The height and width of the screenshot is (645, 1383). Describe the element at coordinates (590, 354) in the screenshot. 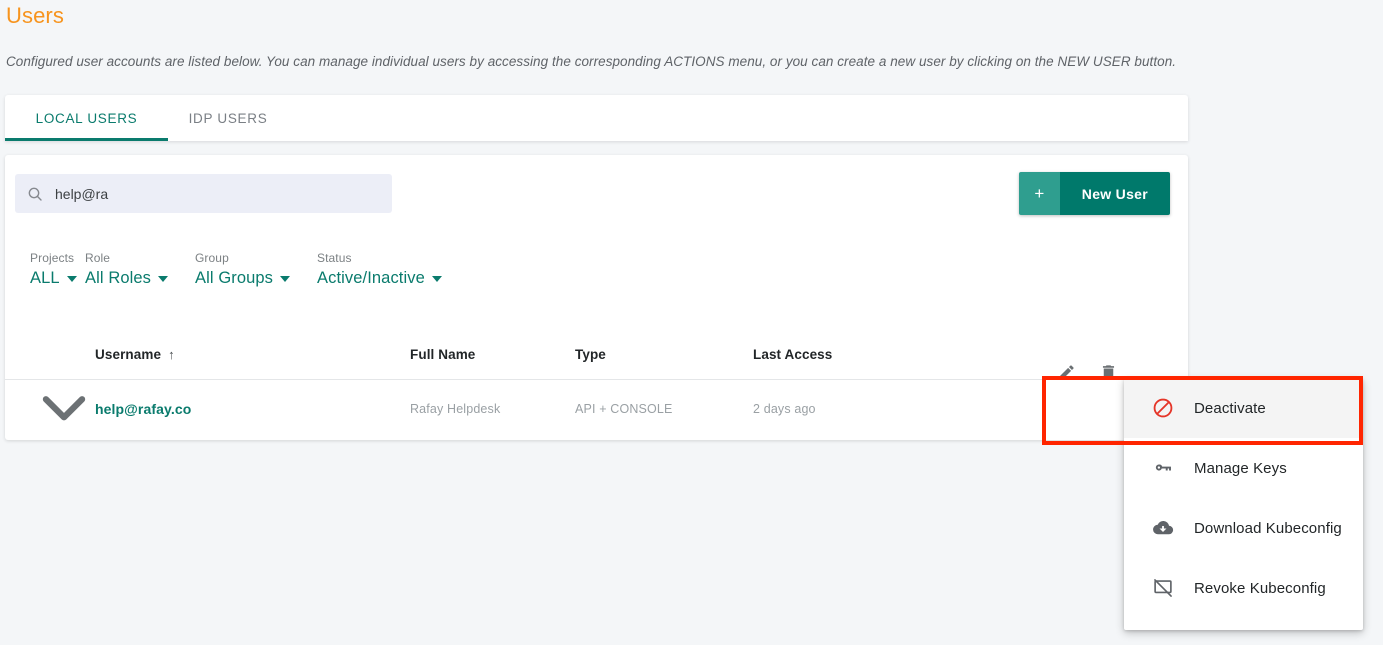

I see `column-header-type-label: Type` at that location.